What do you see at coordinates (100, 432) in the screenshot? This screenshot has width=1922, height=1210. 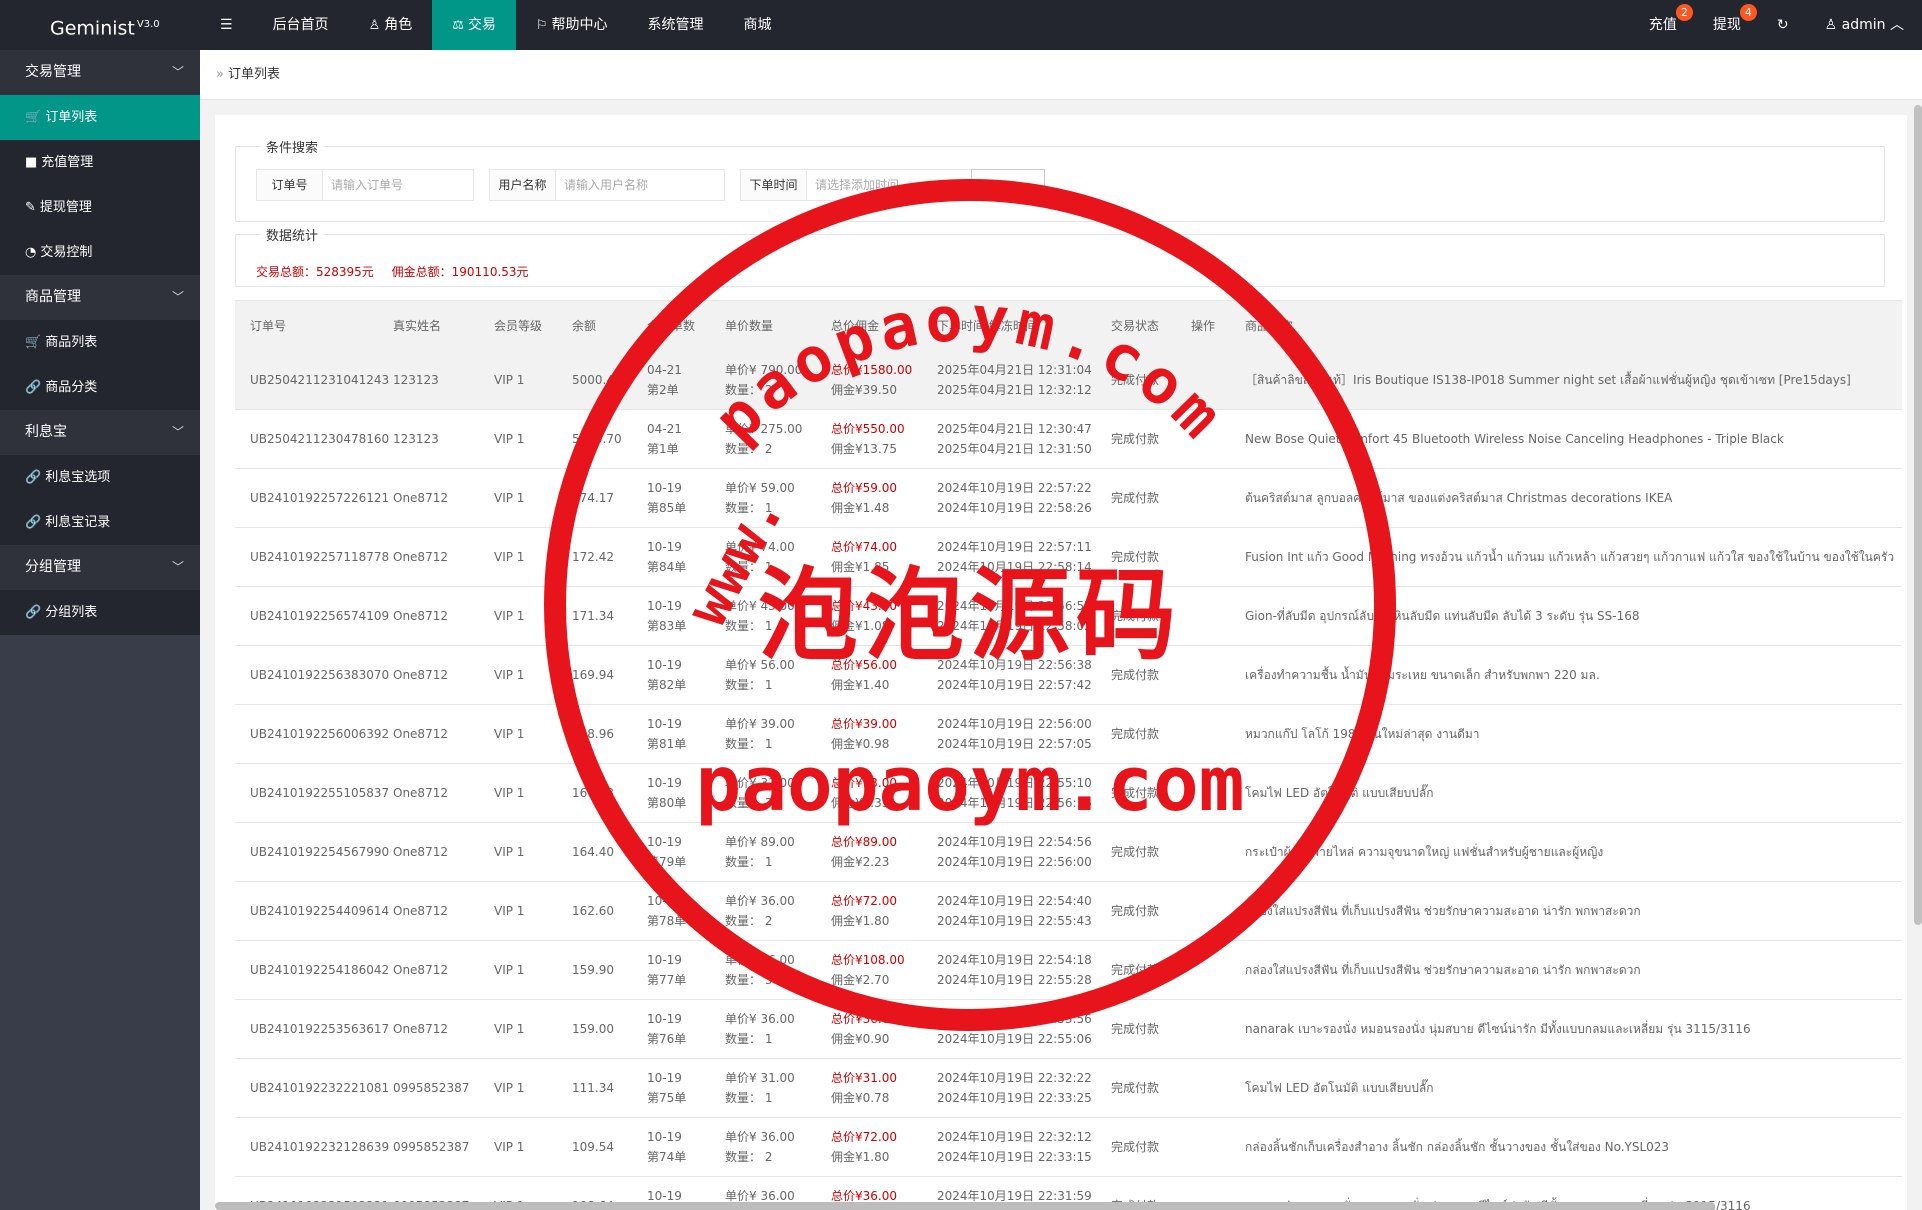 I see `sidebar-group-interest: 利息宝 ﹀` at bounding box center [100, 432].